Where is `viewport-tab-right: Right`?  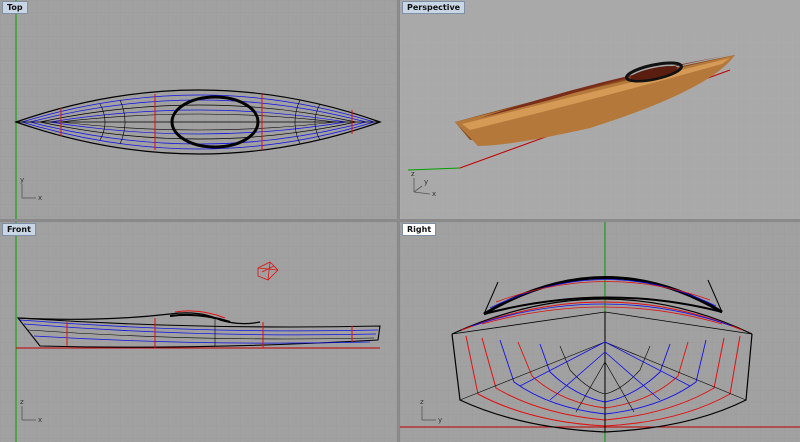
viewport-tab-right: Right is located at coordinates (419, 229).